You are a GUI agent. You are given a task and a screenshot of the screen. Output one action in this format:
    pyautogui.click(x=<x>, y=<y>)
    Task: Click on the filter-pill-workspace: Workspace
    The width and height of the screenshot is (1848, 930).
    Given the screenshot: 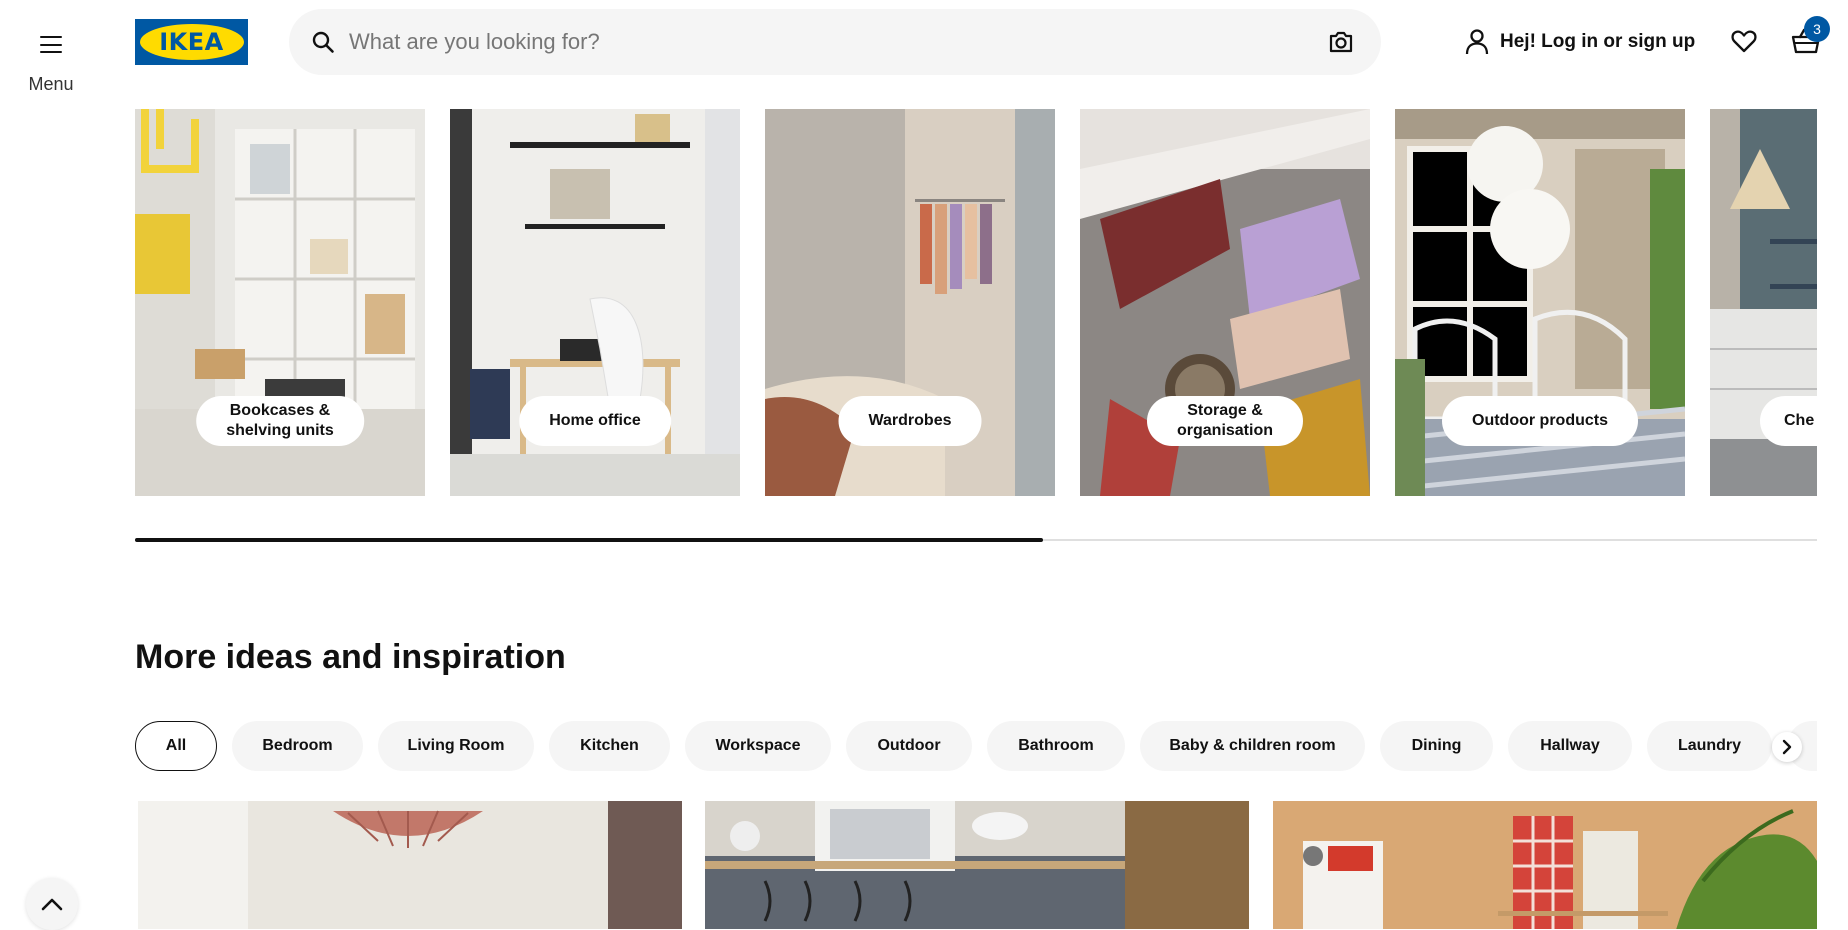 What is the action you would take?
    pyautogui.click(x=758, y=746)
    